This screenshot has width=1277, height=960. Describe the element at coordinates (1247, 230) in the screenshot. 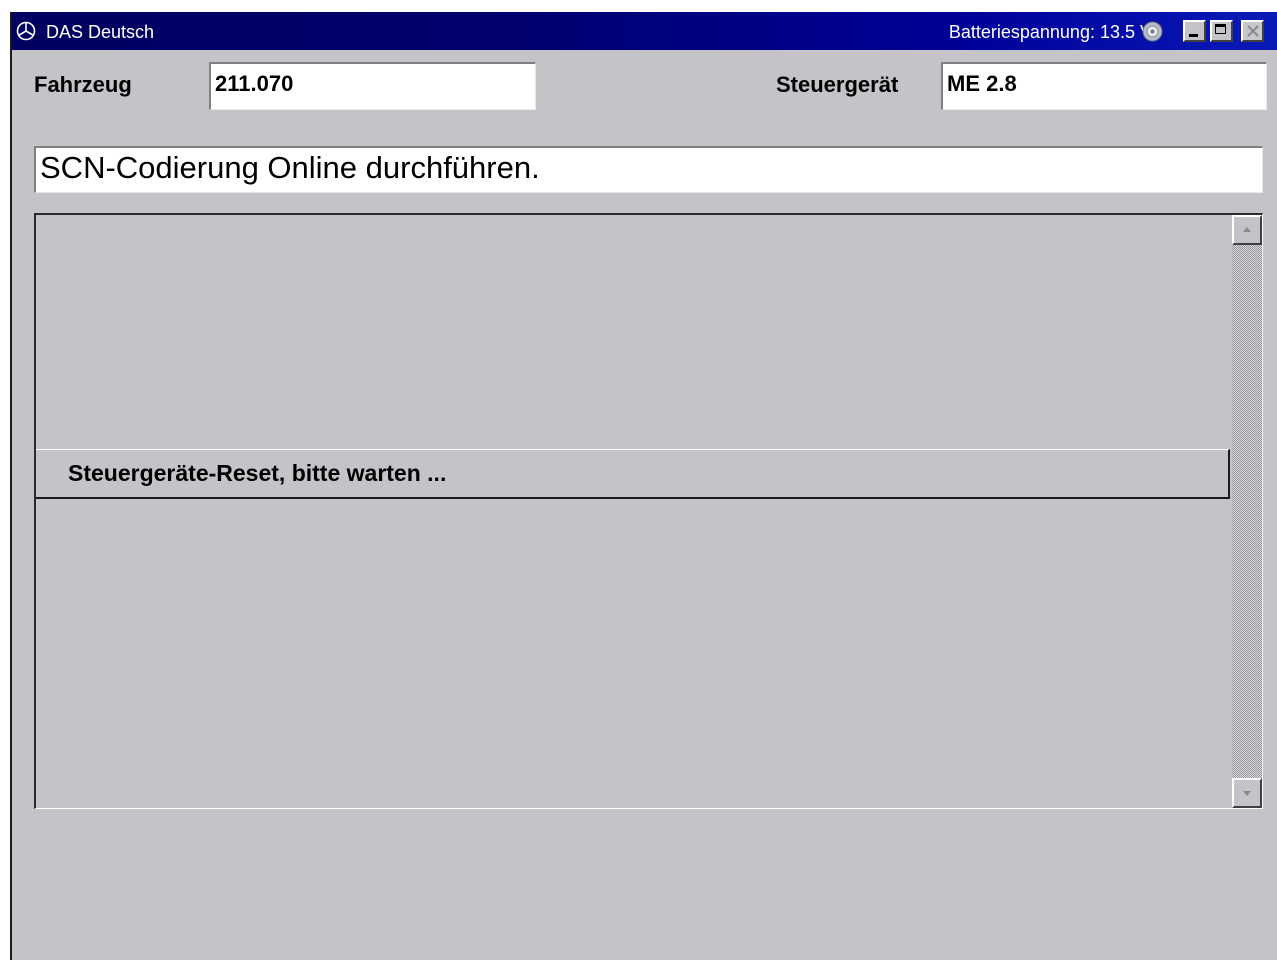

I see `scroll-up-button` at that location.